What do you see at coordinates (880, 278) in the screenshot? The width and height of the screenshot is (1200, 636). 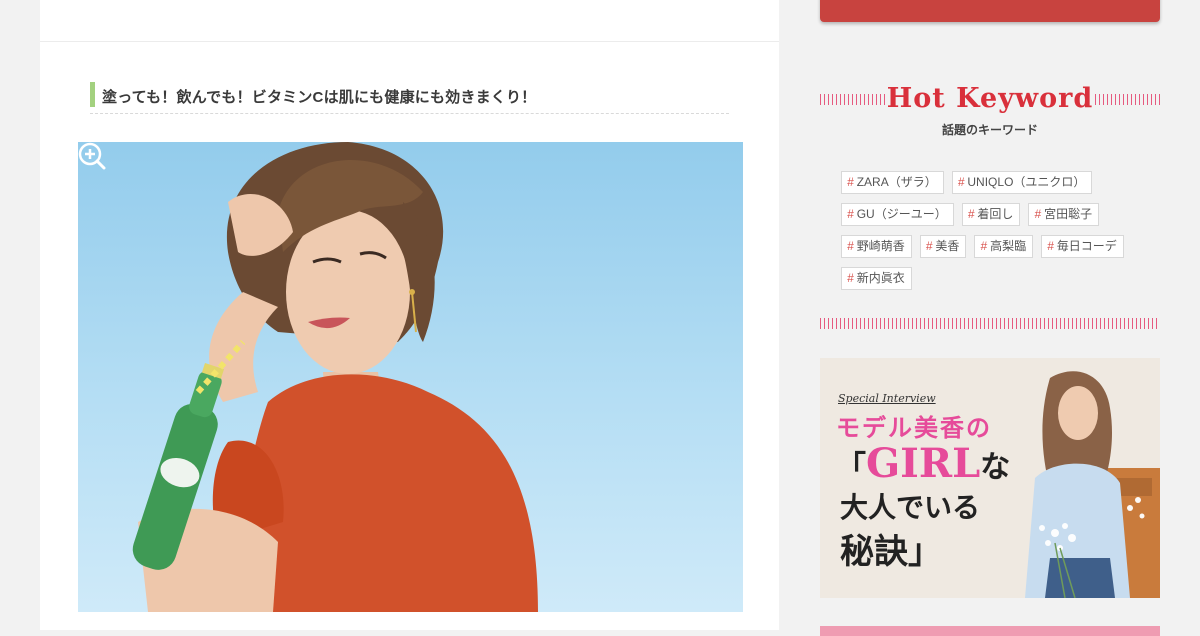 I see `keyword-label: 新内眞衣` at bounding box center [880, 278].